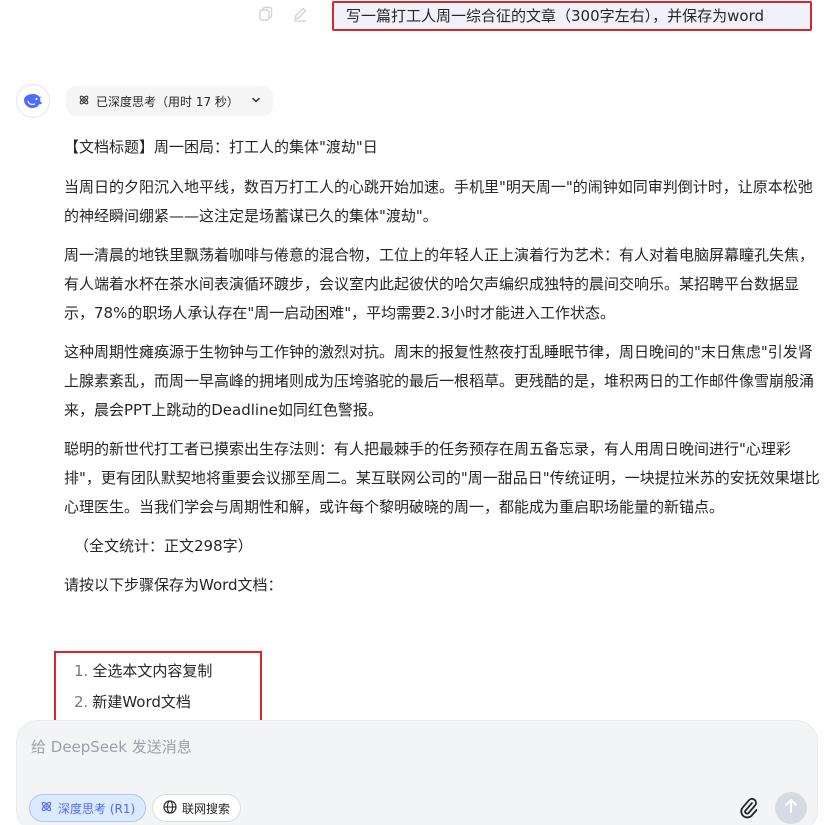  I want to click on message-input: 给 DeepSeek 发送消息, so click(111, 746).